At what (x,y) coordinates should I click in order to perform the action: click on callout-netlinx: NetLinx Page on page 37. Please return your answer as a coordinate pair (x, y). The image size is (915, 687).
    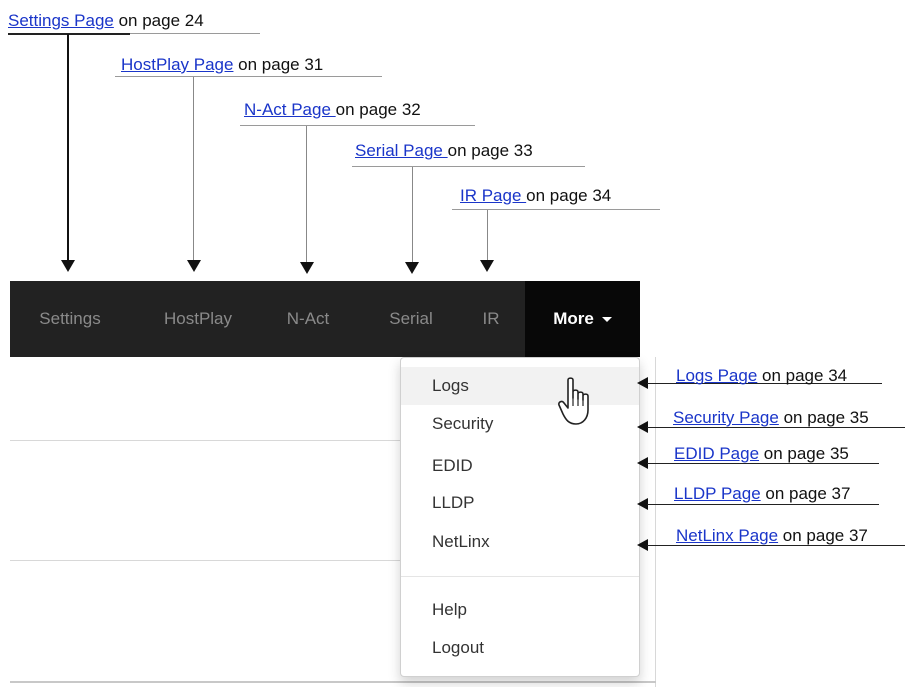
    Looking at the image, I should click on (772, 536).